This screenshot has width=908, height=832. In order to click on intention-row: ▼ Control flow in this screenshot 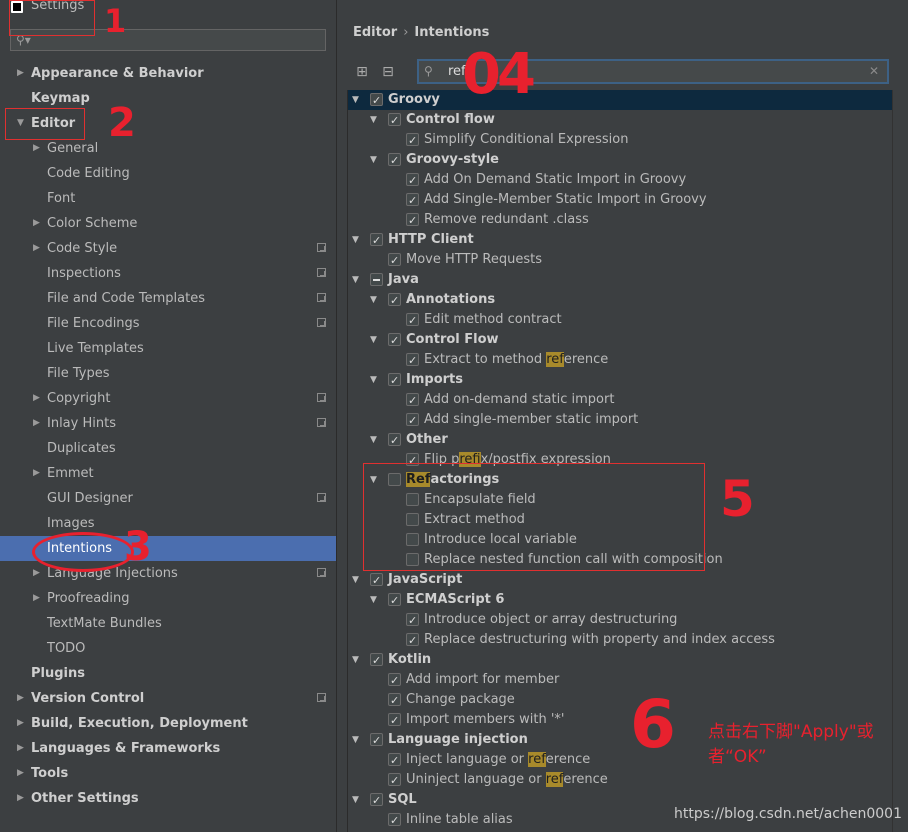, I will do `click(620, 120)`.